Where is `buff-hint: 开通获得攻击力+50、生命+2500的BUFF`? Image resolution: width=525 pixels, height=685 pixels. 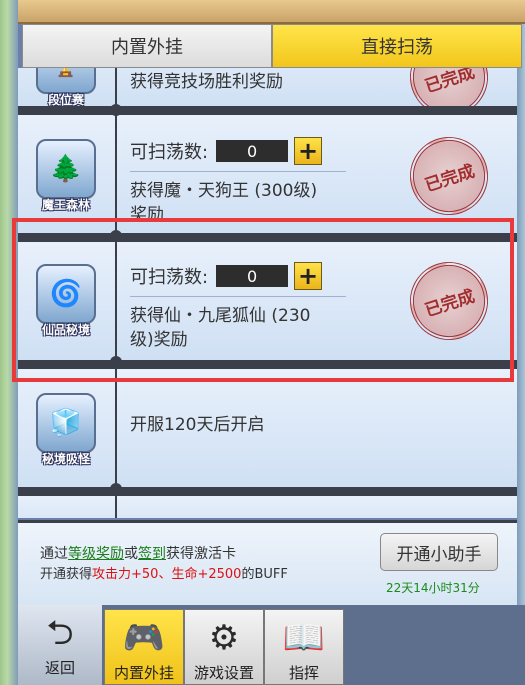 buff-hint: 开通获得攻击力+50、生命+2500的BUFF is located at coordinates (164, 572).